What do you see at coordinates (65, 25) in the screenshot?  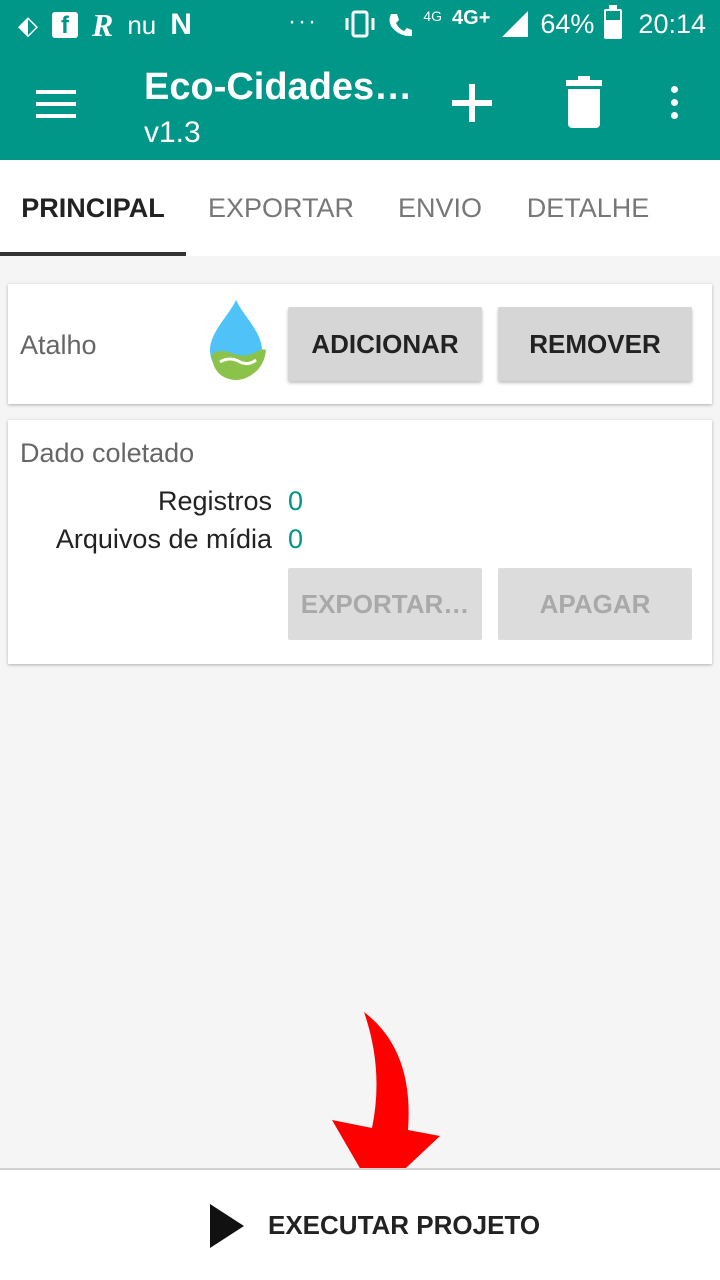 I see `facebook-icon: f` at bounding box center [65, 25].